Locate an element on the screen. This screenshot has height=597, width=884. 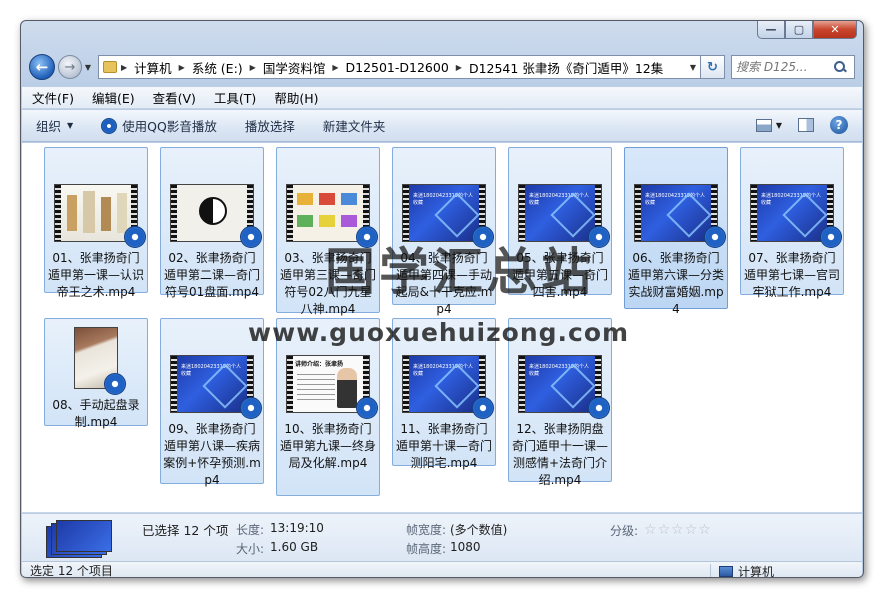
organize-button: 组织 ▼ is located at coordinates (54, 125).